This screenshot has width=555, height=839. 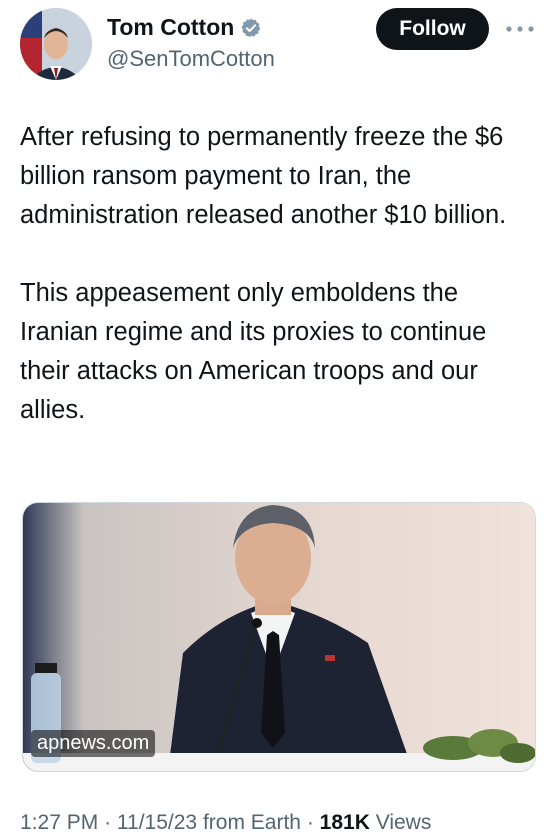 I want to click on tweet-date: 11/15/23, so click(x=157, y=822).